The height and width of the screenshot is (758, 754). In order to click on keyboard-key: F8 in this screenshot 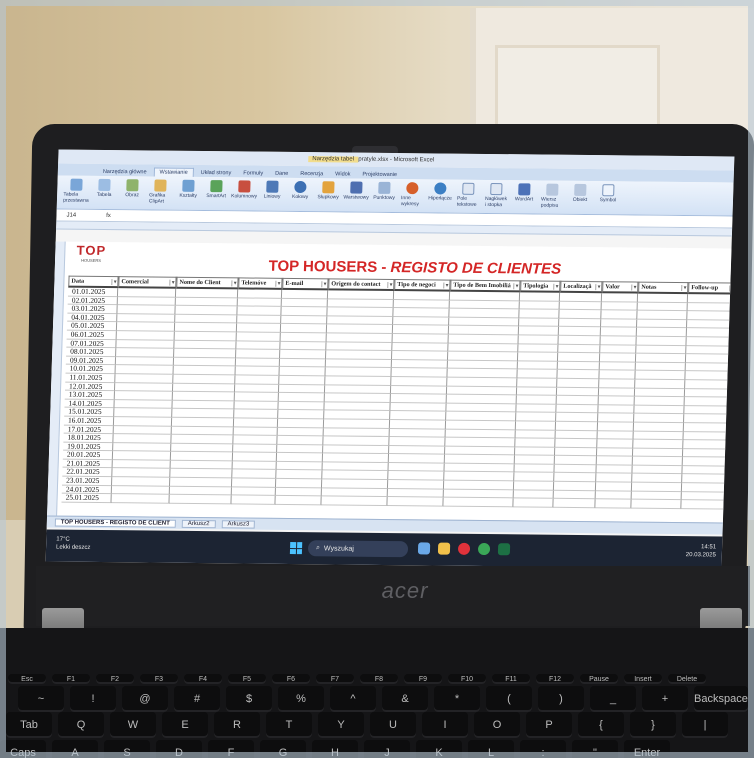, I will do `click(379, 679)`.